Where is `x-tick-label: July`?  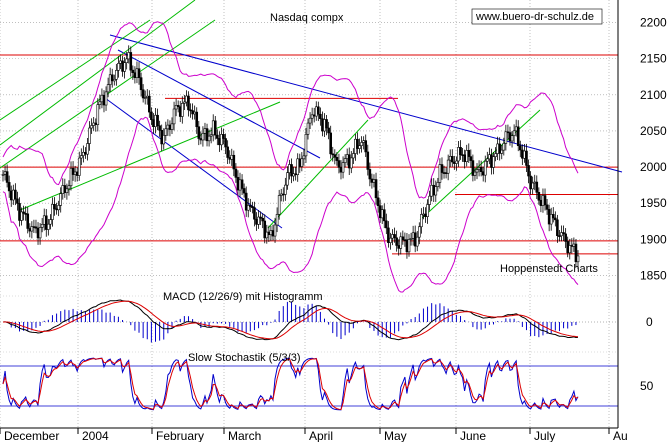 x-tick-label: July is located at coordinates (544, 435).